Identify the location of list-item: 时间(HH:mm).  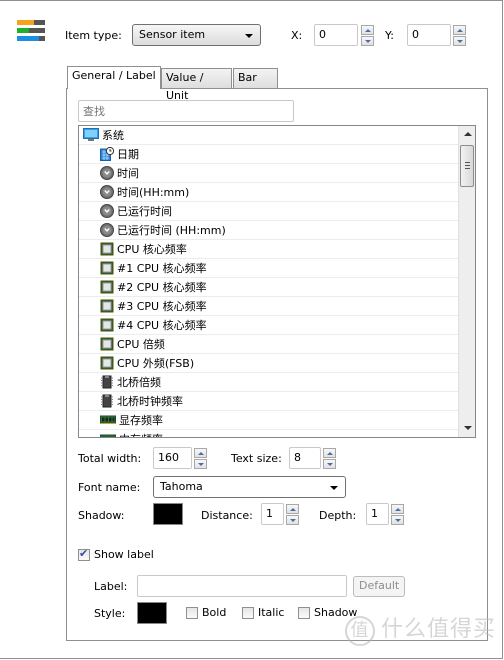
(269, 192).